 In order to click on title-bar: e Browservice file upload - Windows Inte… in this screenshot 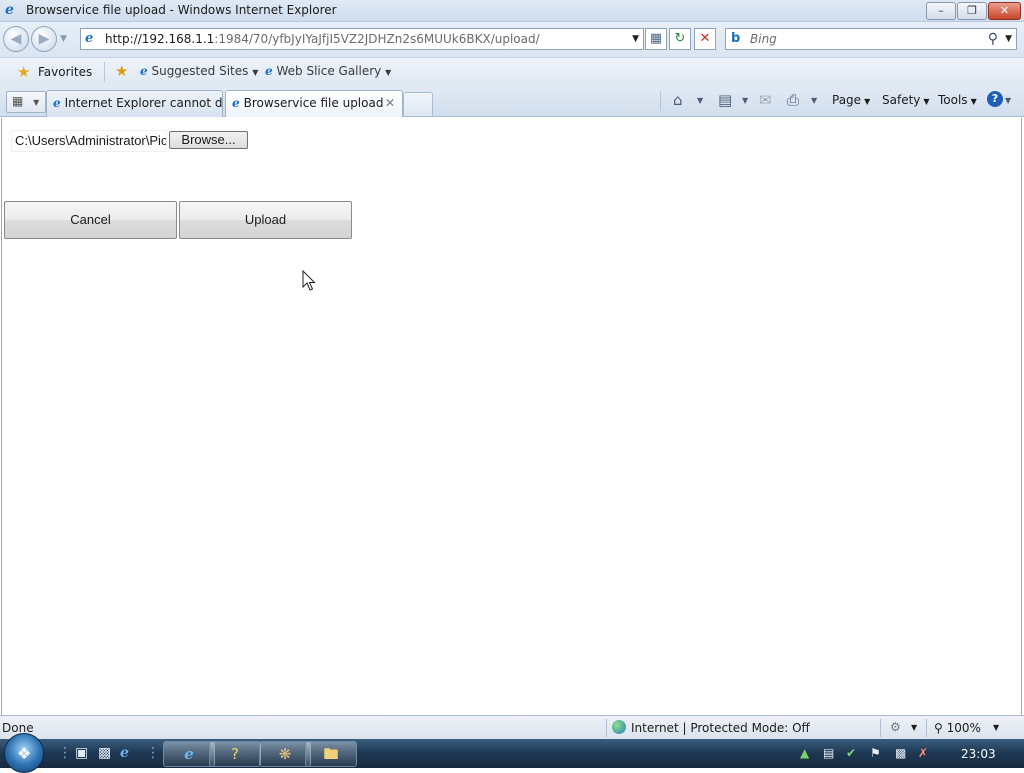, I will do `click(512, 11)`.